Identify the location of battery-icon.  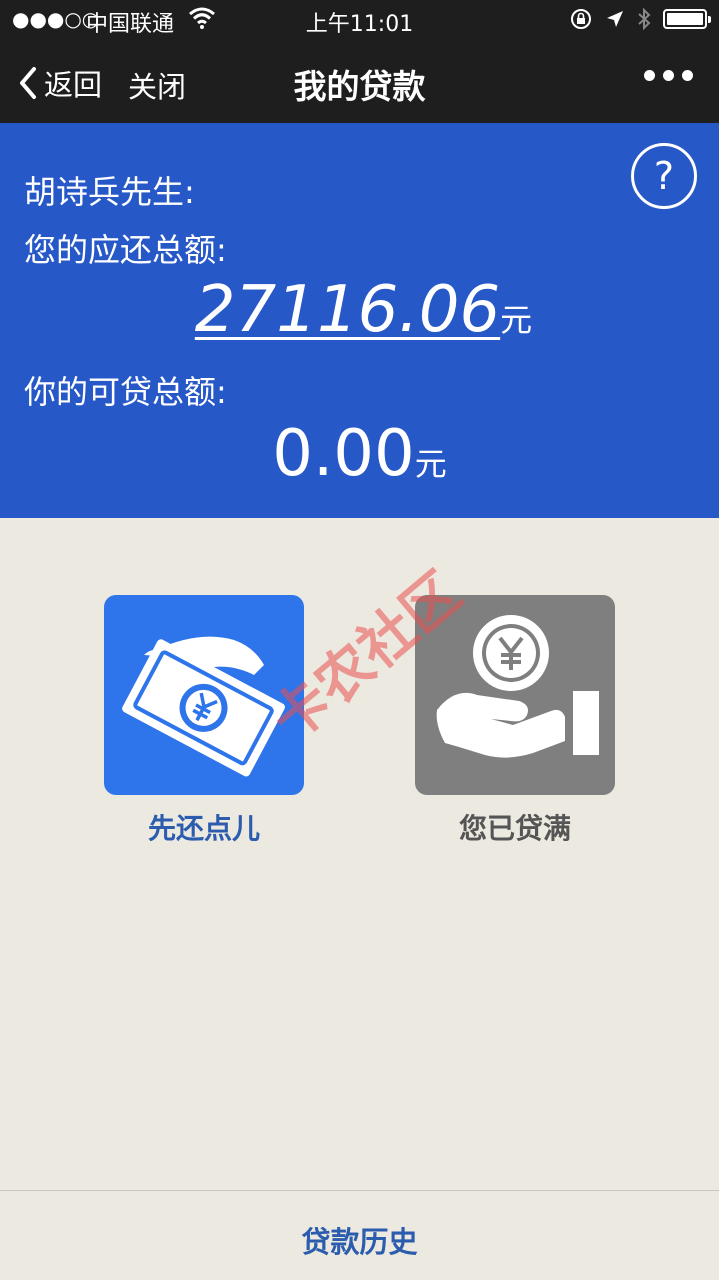
(687, 19).